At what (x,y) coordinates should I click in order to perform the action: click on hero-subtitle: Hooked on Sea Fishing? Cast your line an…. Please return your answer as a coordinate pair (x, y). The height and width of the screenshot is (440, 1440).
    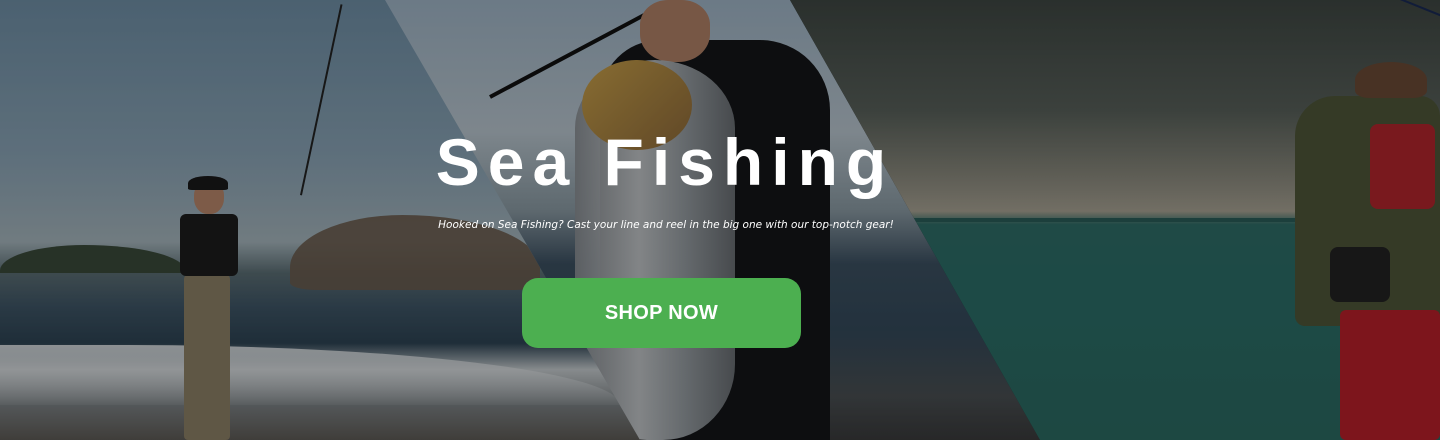
    Looking at the image, I should click on (666, 225).